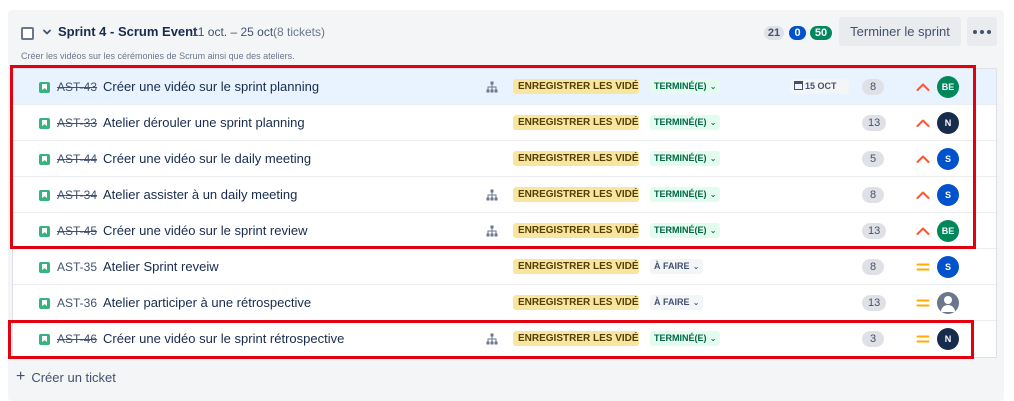 The width and height of the screenshot is (1014, 401). I want to click on sprint-select-checkbox, so click(27, 33).